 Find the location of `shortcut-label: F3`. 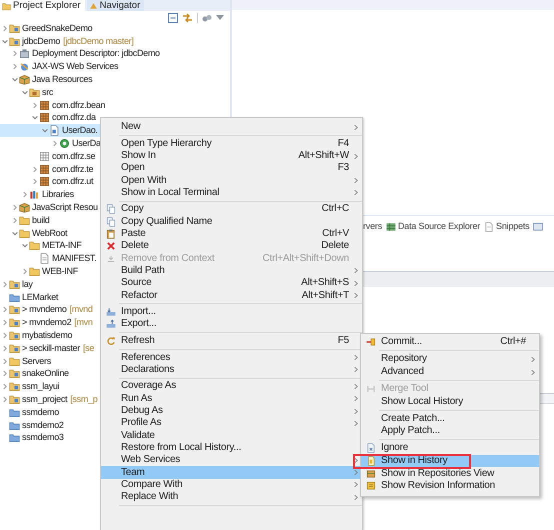

shortcut-label: F3 is located at coordinates (342, 168).